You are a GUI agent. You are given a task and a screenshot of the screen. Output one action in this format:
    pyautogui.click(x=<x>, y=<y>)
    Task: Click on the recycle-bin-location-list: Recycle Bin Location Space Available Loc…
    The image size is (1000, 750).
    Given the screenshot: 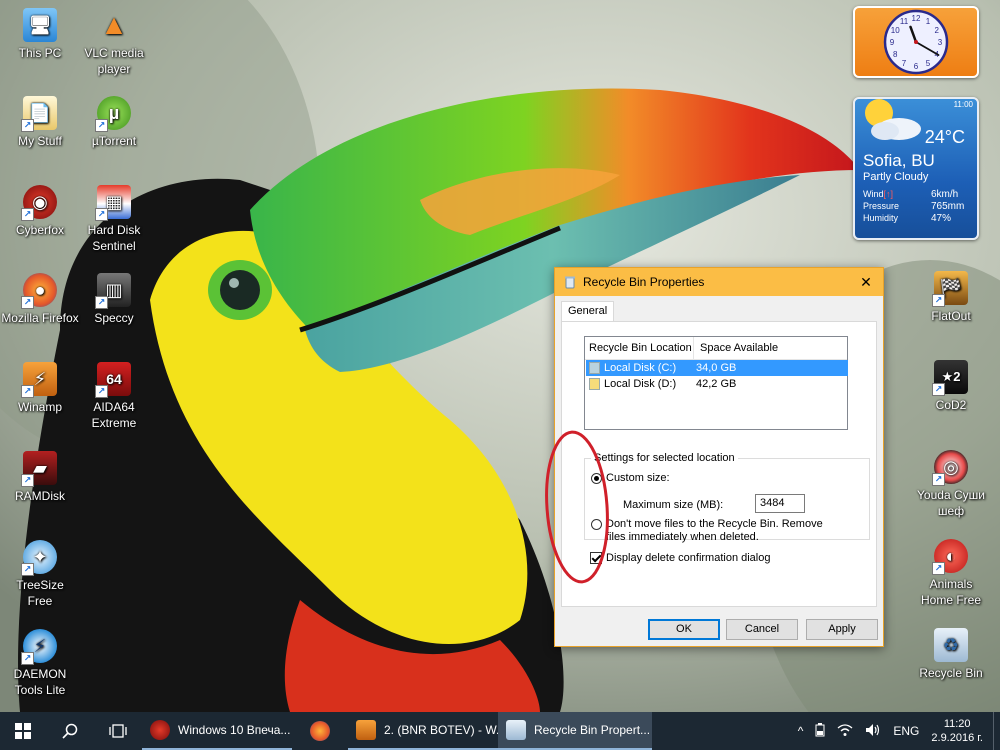 What is the action you would take?
    pyautogui.click(x=716, y=383)
    